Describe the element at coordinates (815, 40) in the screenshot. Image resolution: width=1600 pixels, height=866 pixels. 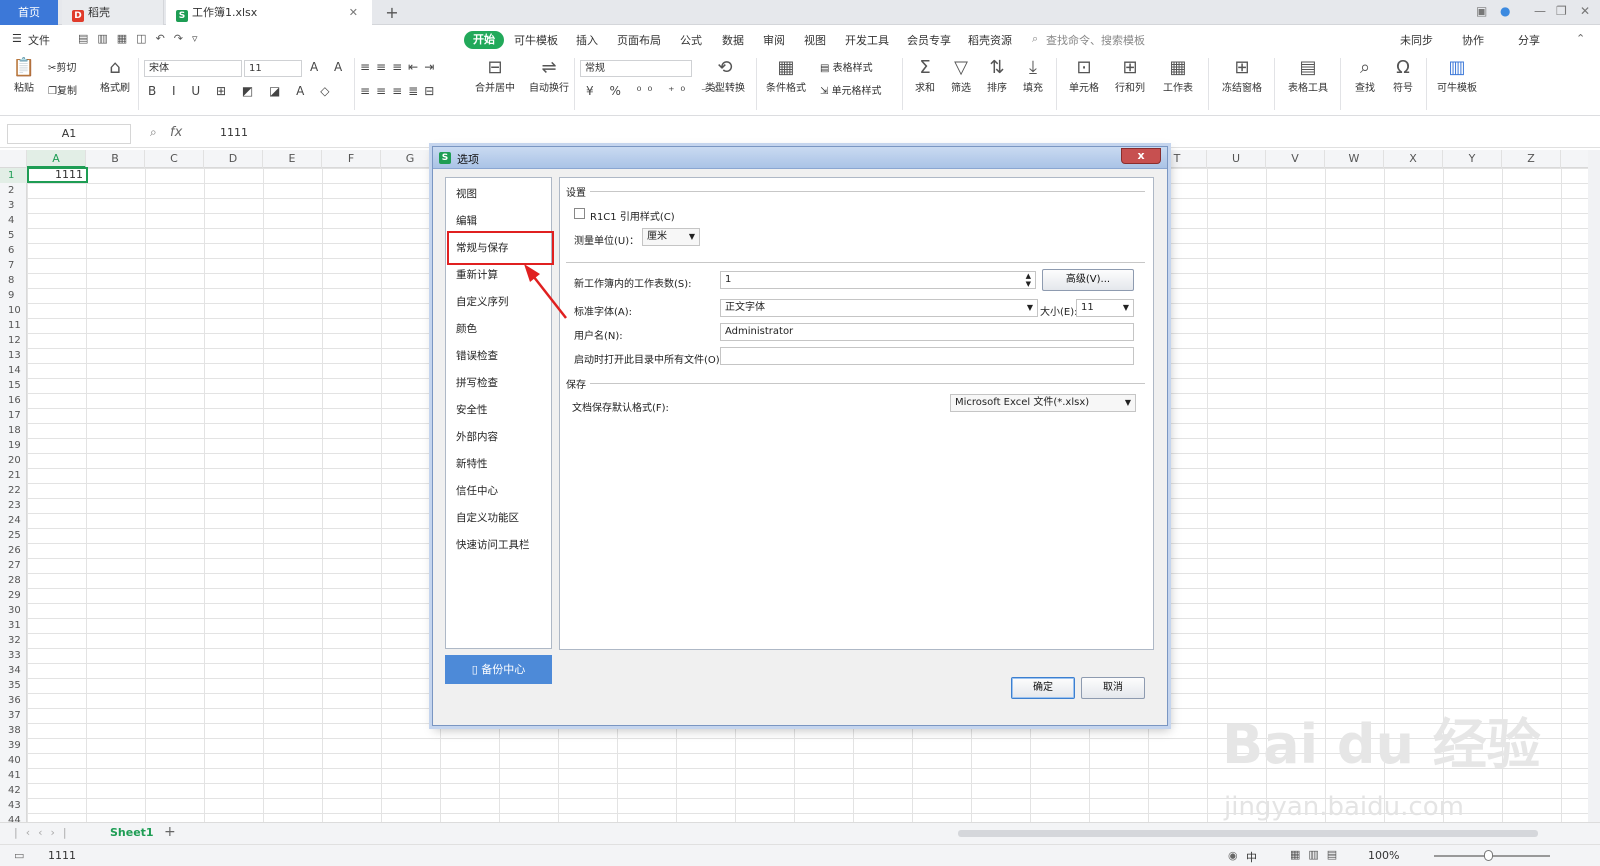
I see `menu-view: 视图` at that location.